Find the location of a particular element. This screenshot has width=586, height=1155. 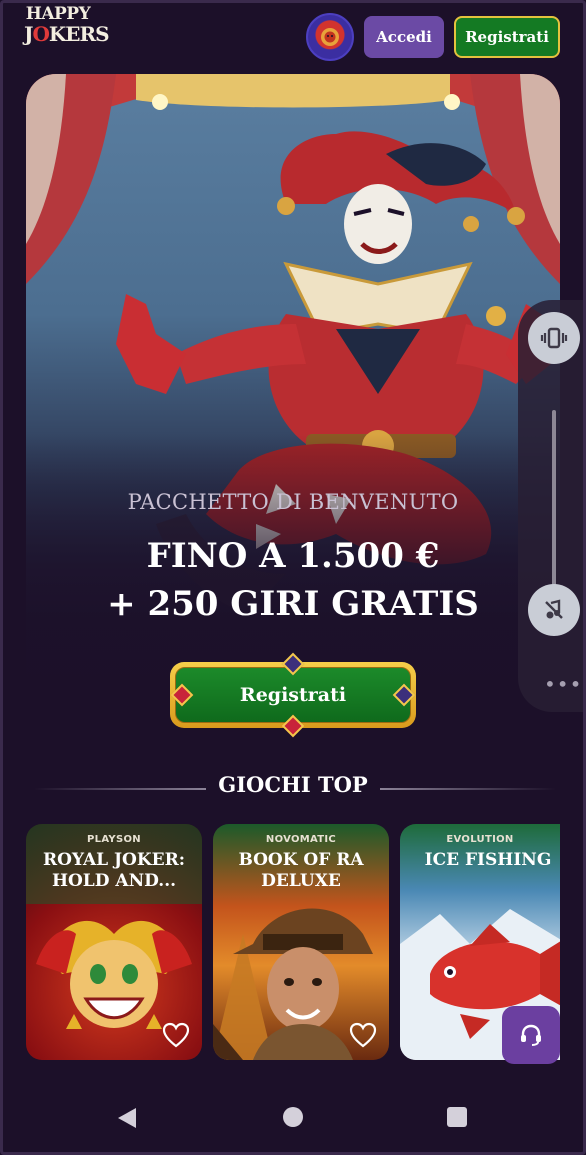

game-card-book-of-ra: NOVOMATIC BOOK OF RA DELUXE is located at coordinates (301, 942).